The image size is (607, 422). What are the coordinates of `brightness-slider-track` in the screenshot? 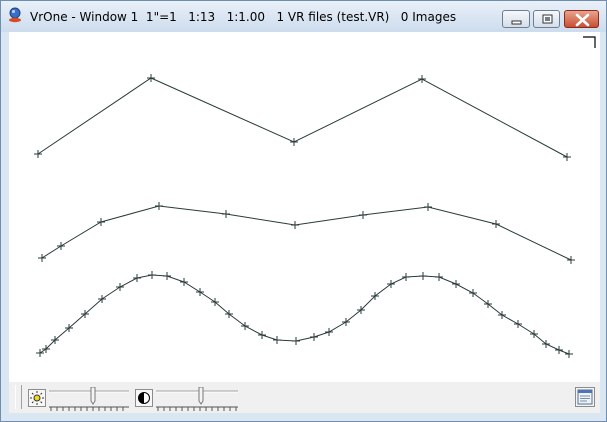 It's located at (89, 398).